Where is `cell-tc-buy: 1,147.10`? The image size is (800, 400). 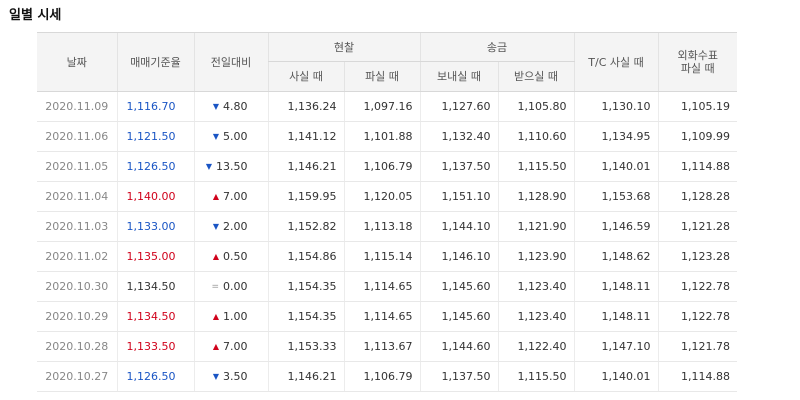 cell-tc-buy: 1,147.10 is located at coordinates (615, 346).